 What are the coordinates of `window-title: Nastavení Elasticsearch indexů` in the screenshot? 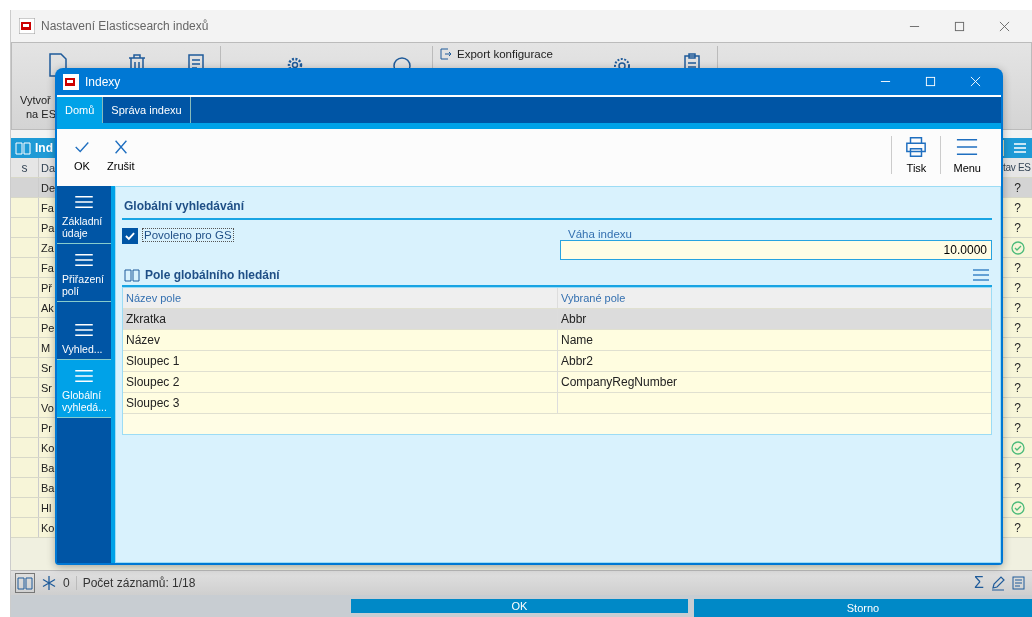 It's located at (125, 26).